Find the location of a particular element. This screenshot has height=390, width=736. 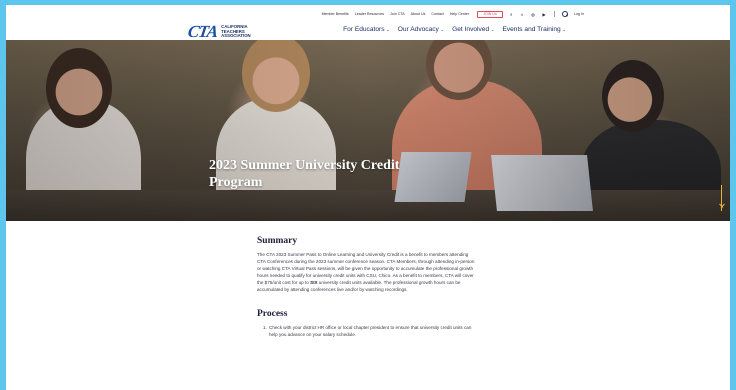

nav-for-educators: For Educators ⌄ is located at coordinates (366, 29).